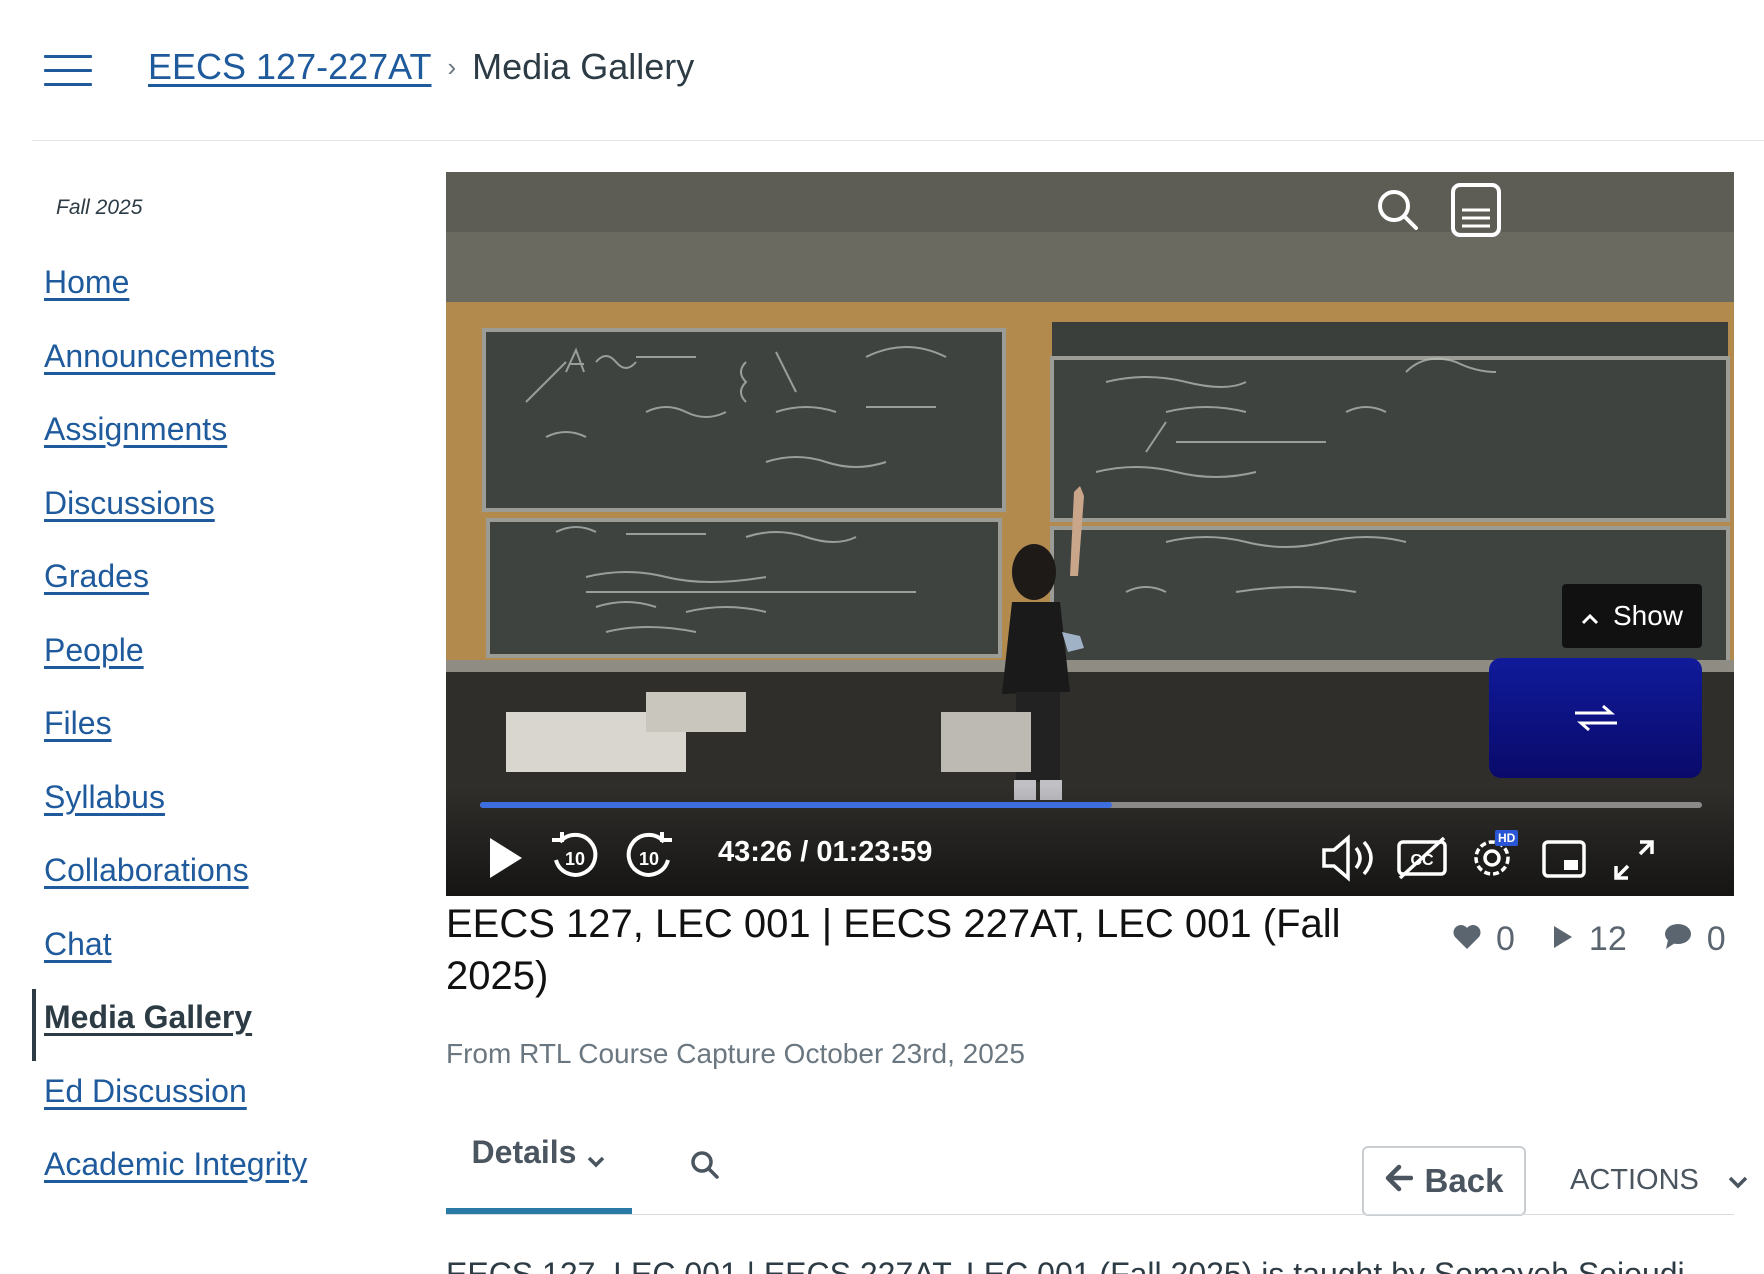  Describe the element at coordinates (94, 650) in the screenshot. I see `nav-link: People` at that location.